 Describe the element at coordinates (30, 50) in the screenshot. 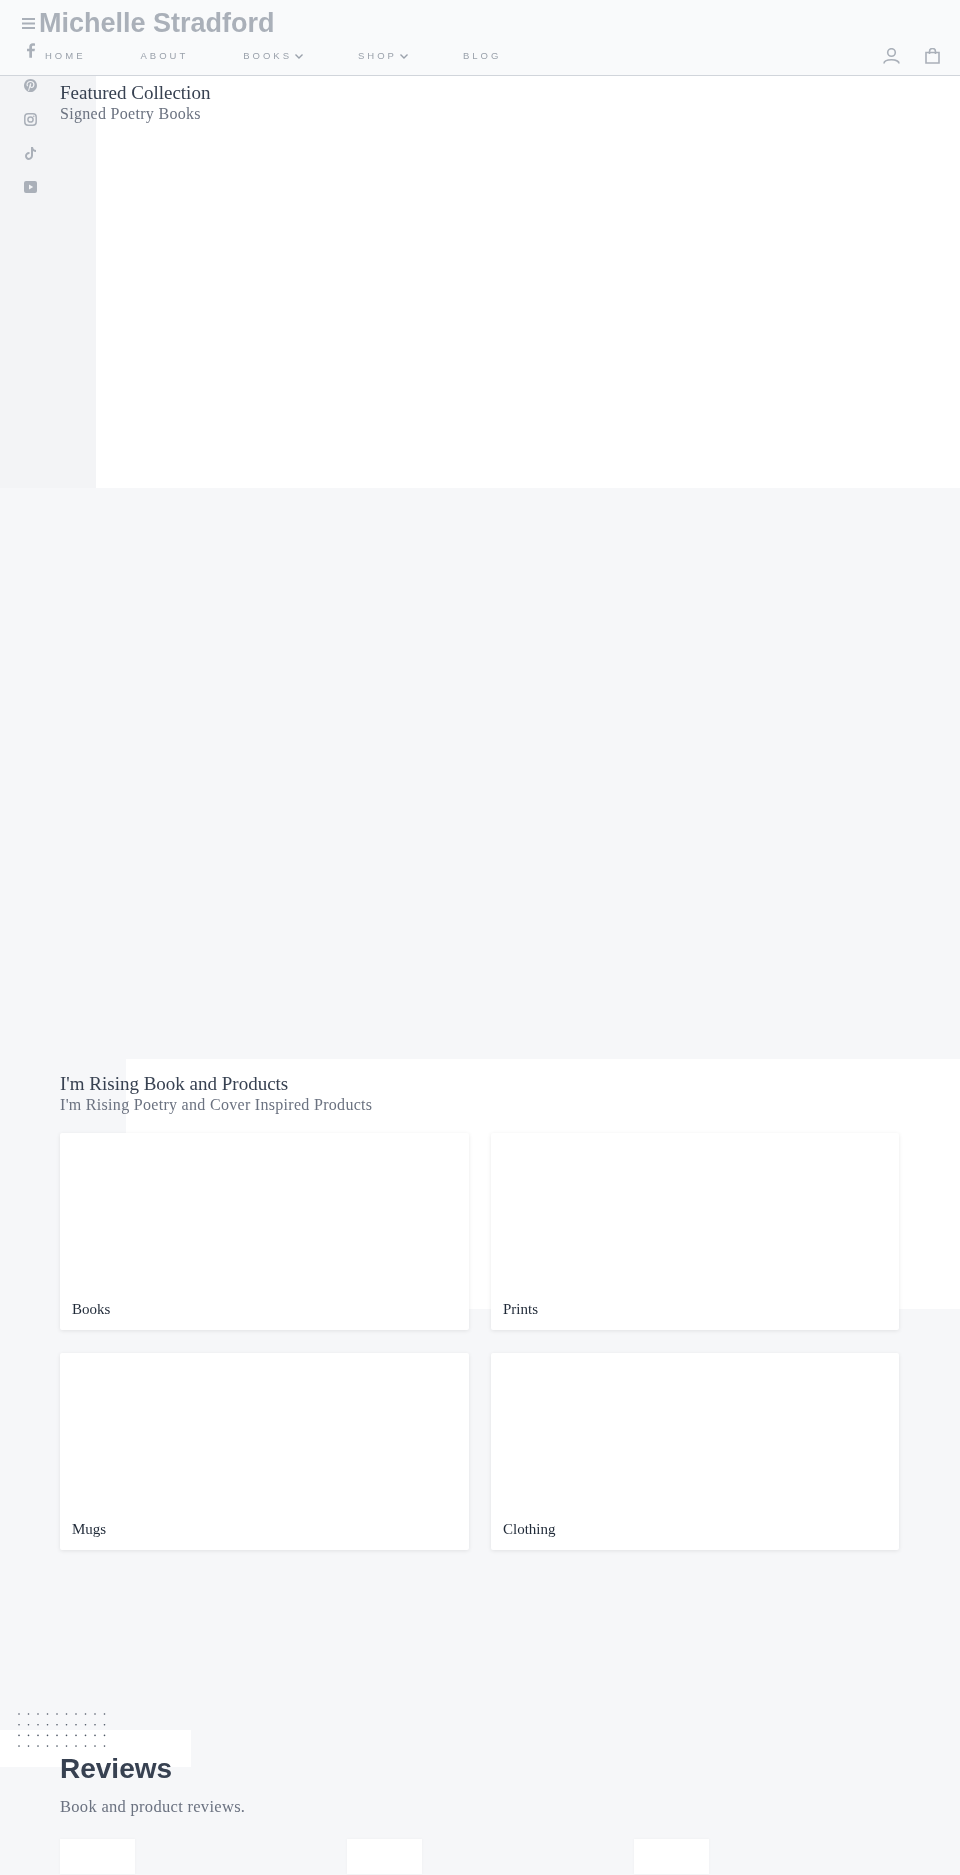

I see `facebook-icon` at that location.